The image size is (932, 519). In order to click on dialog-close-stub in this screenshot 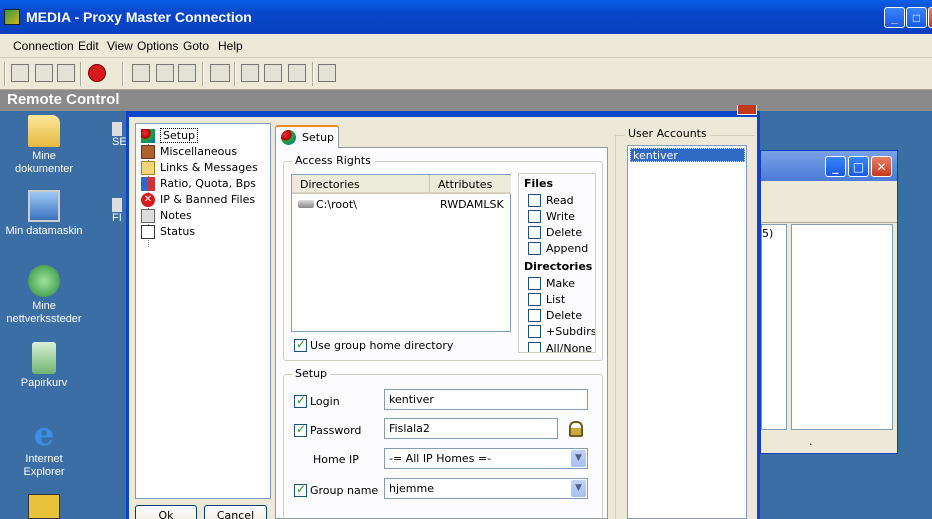, I will do `click(747, 110)`.